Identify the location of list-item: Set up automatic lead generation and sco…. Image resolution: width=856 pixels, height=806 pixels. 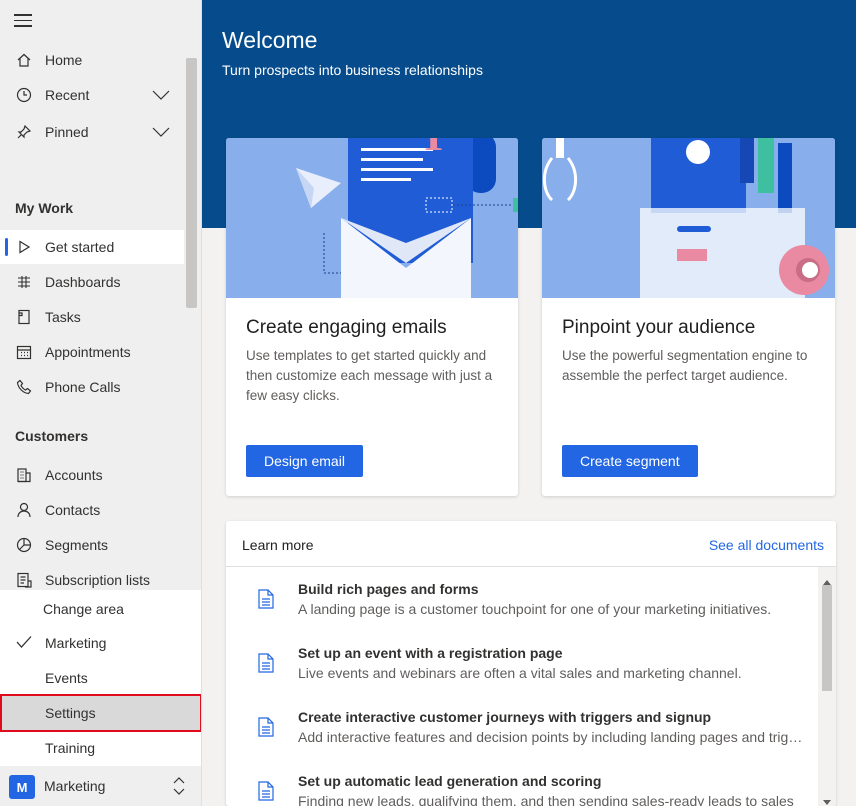
(522, 782).